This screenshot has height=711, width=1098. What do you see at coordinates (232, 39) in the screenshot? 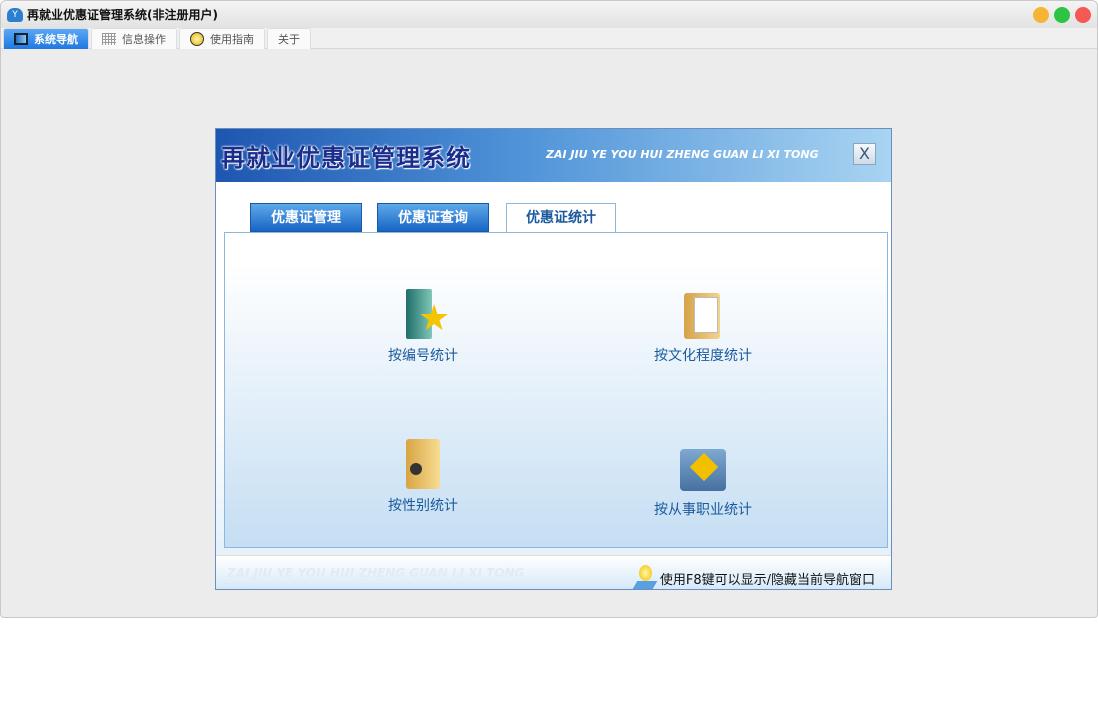
I see `tab-label: 使用指南` at bounding box center [232, 39].